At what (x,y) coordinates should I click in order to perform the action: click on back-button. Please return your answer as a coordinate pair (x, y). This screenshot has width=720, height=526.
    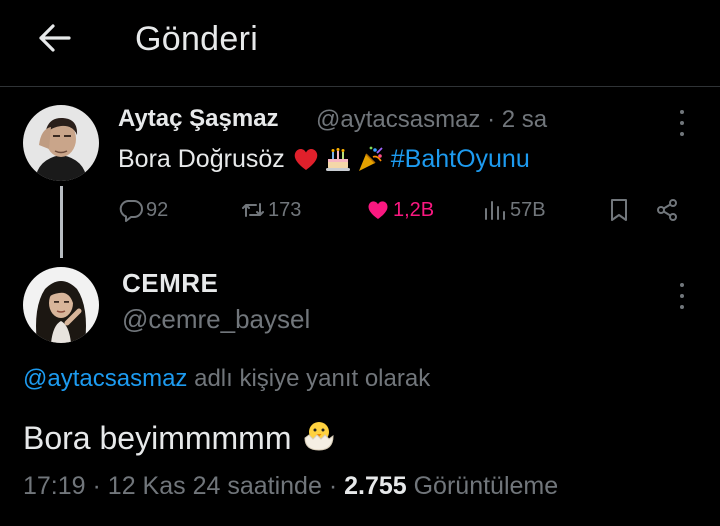
    Looking at the image, I should click on (54, 38).